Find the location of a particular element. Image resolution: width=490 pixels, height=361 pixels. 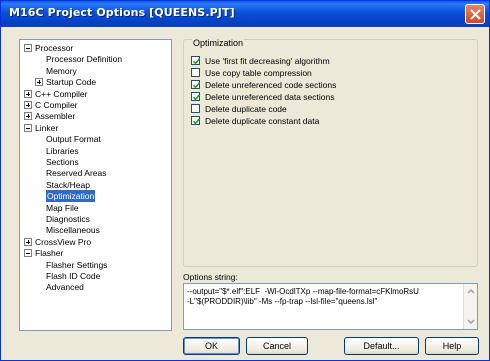

scroll-up-icon is located at coordinates (471, 292).